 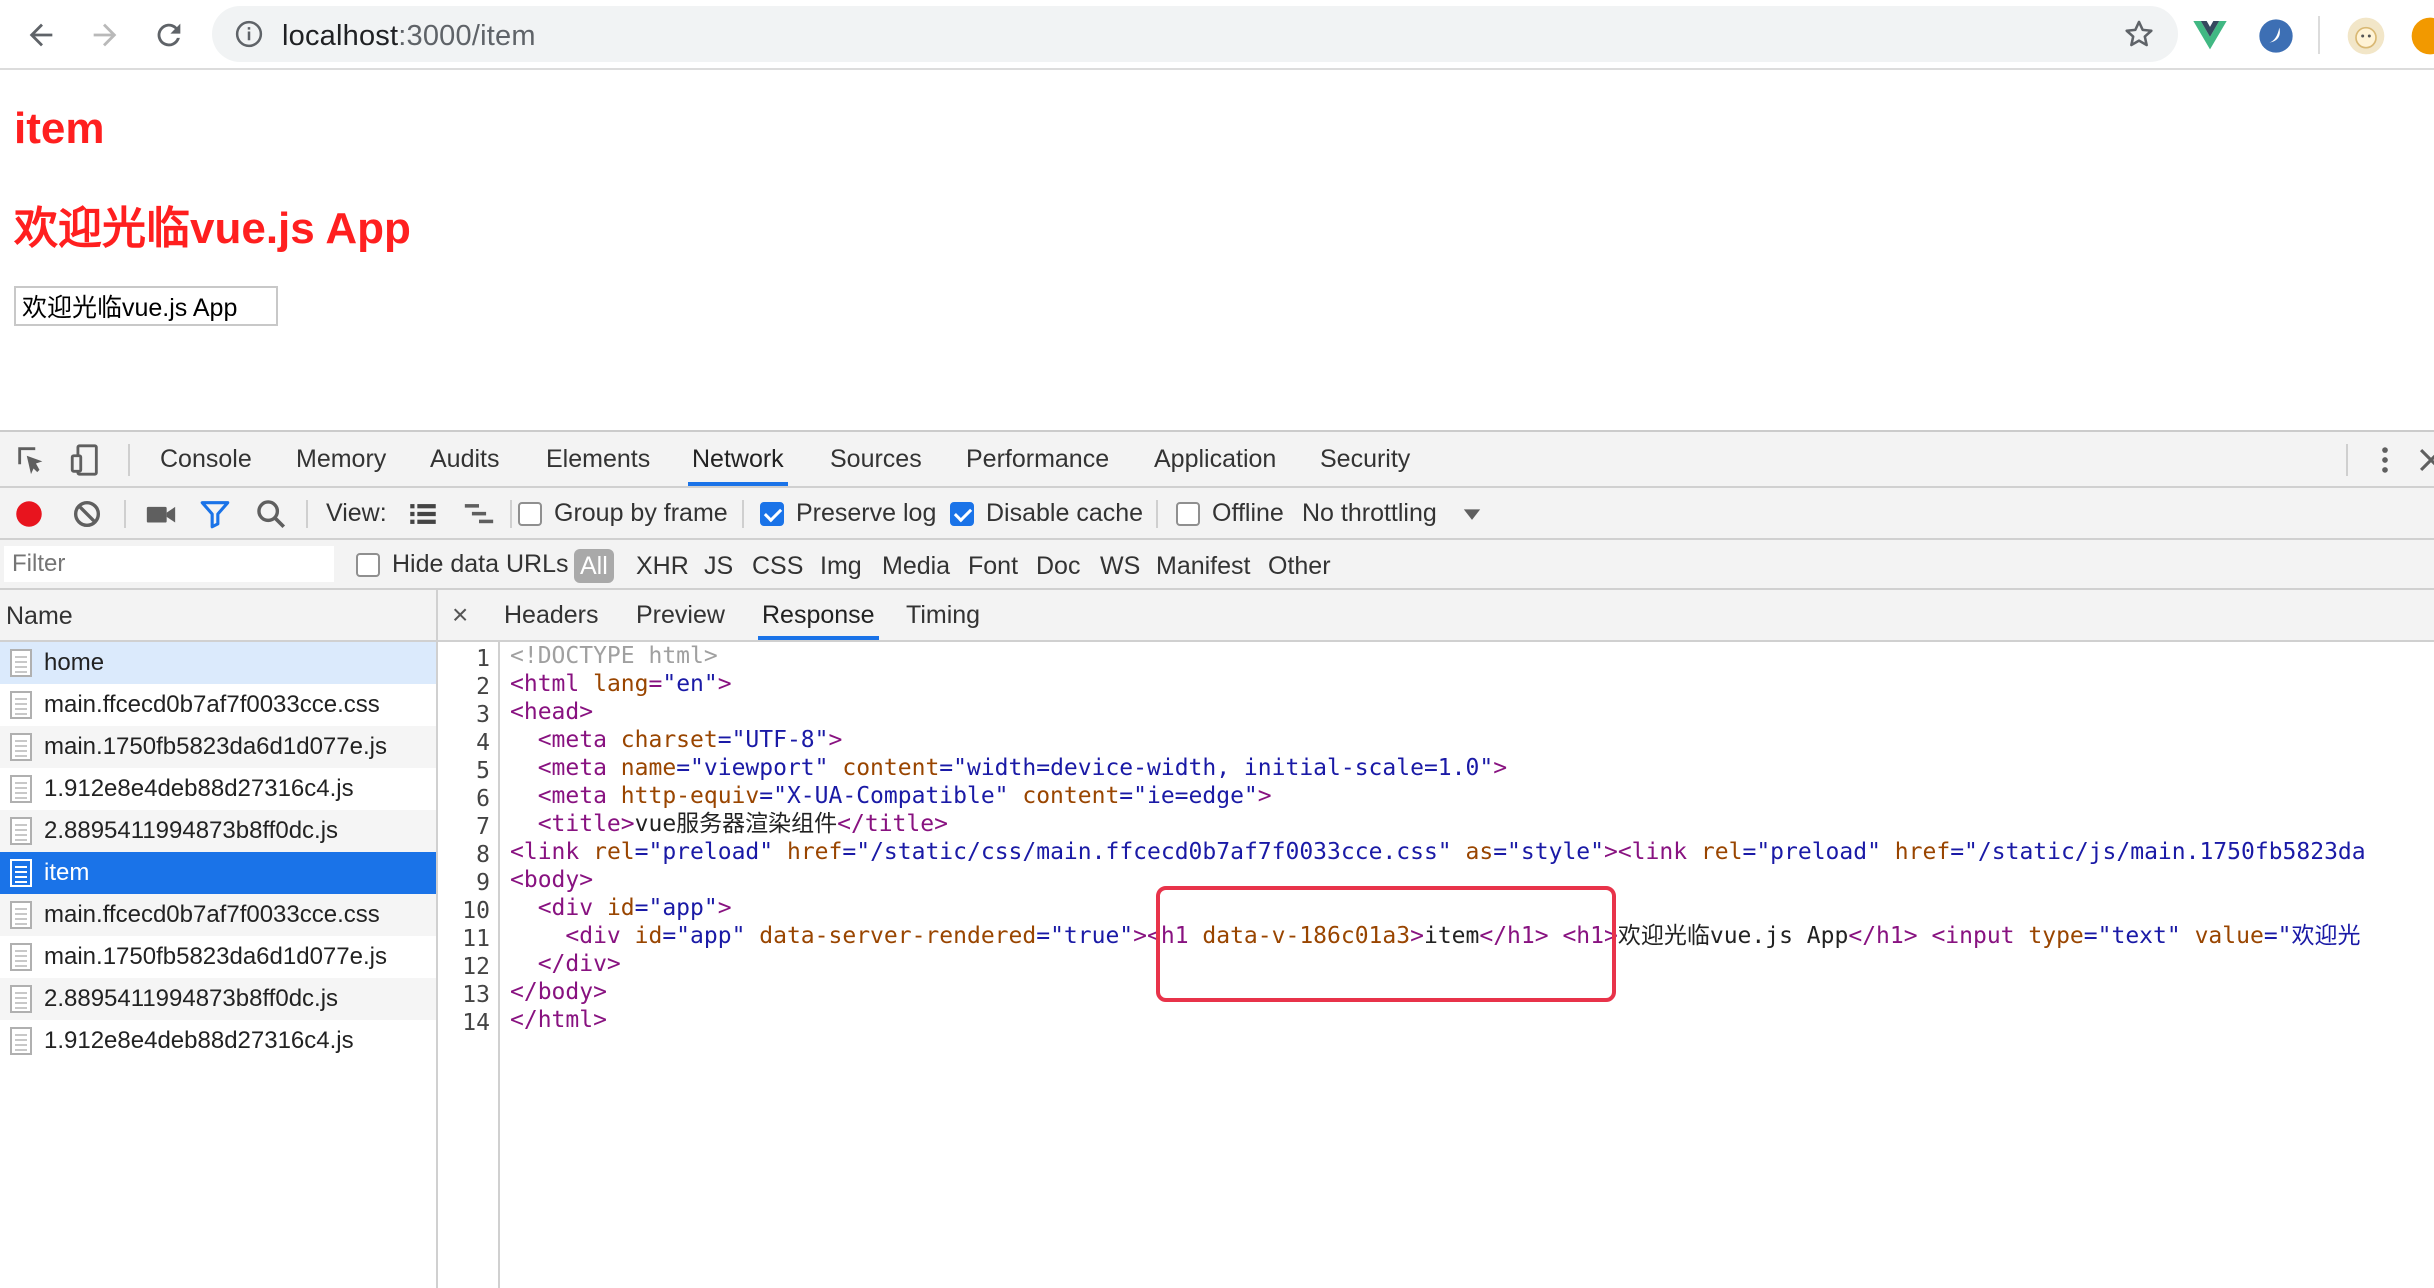 What do you see at coordinates (480, 564) in the screenshot?
I see `hide-data-urls-label: Hide data URLs` at bounding box center [480, 564].